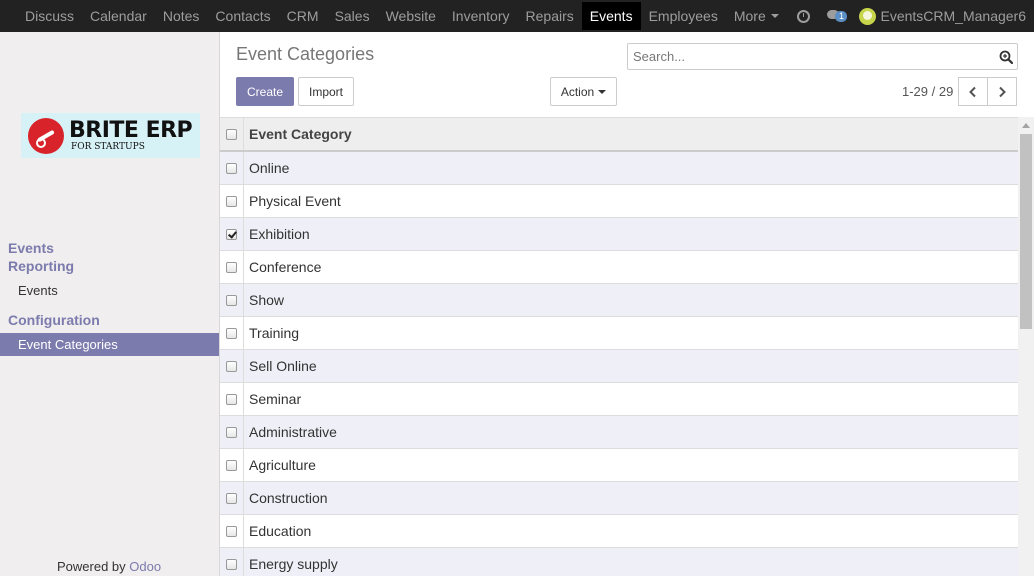 The height and width of the screenshot is (576, 1034). I want to click on sidebar-item-event-categories: Event Categories, so click(109, 344).